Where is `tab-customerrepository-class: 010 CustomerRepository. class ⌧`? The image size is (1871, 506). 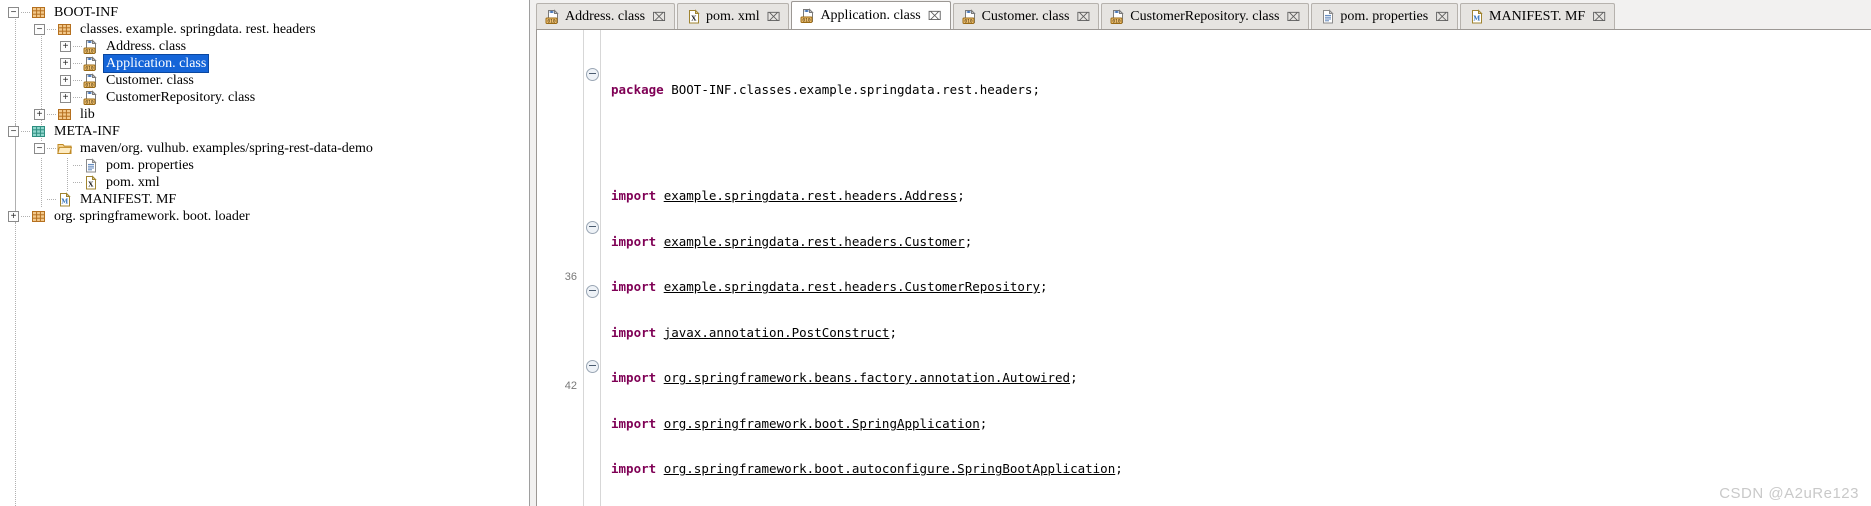 tab-customerrepository-class: 010 CustomerRepository. class ⌧ is located at coordinates (1205, 16).